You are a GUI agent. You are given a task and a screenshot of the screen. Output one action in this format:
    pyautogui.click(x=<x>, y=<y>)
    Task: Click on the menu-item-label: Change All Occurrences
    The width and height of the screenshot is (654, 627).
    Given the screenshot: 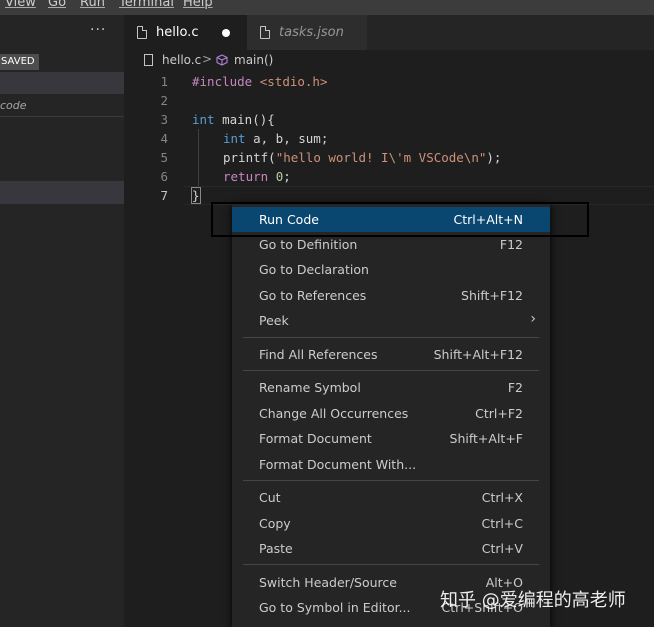 What is the action you would take?
    pyautogui.click(x=334, y=413)
    